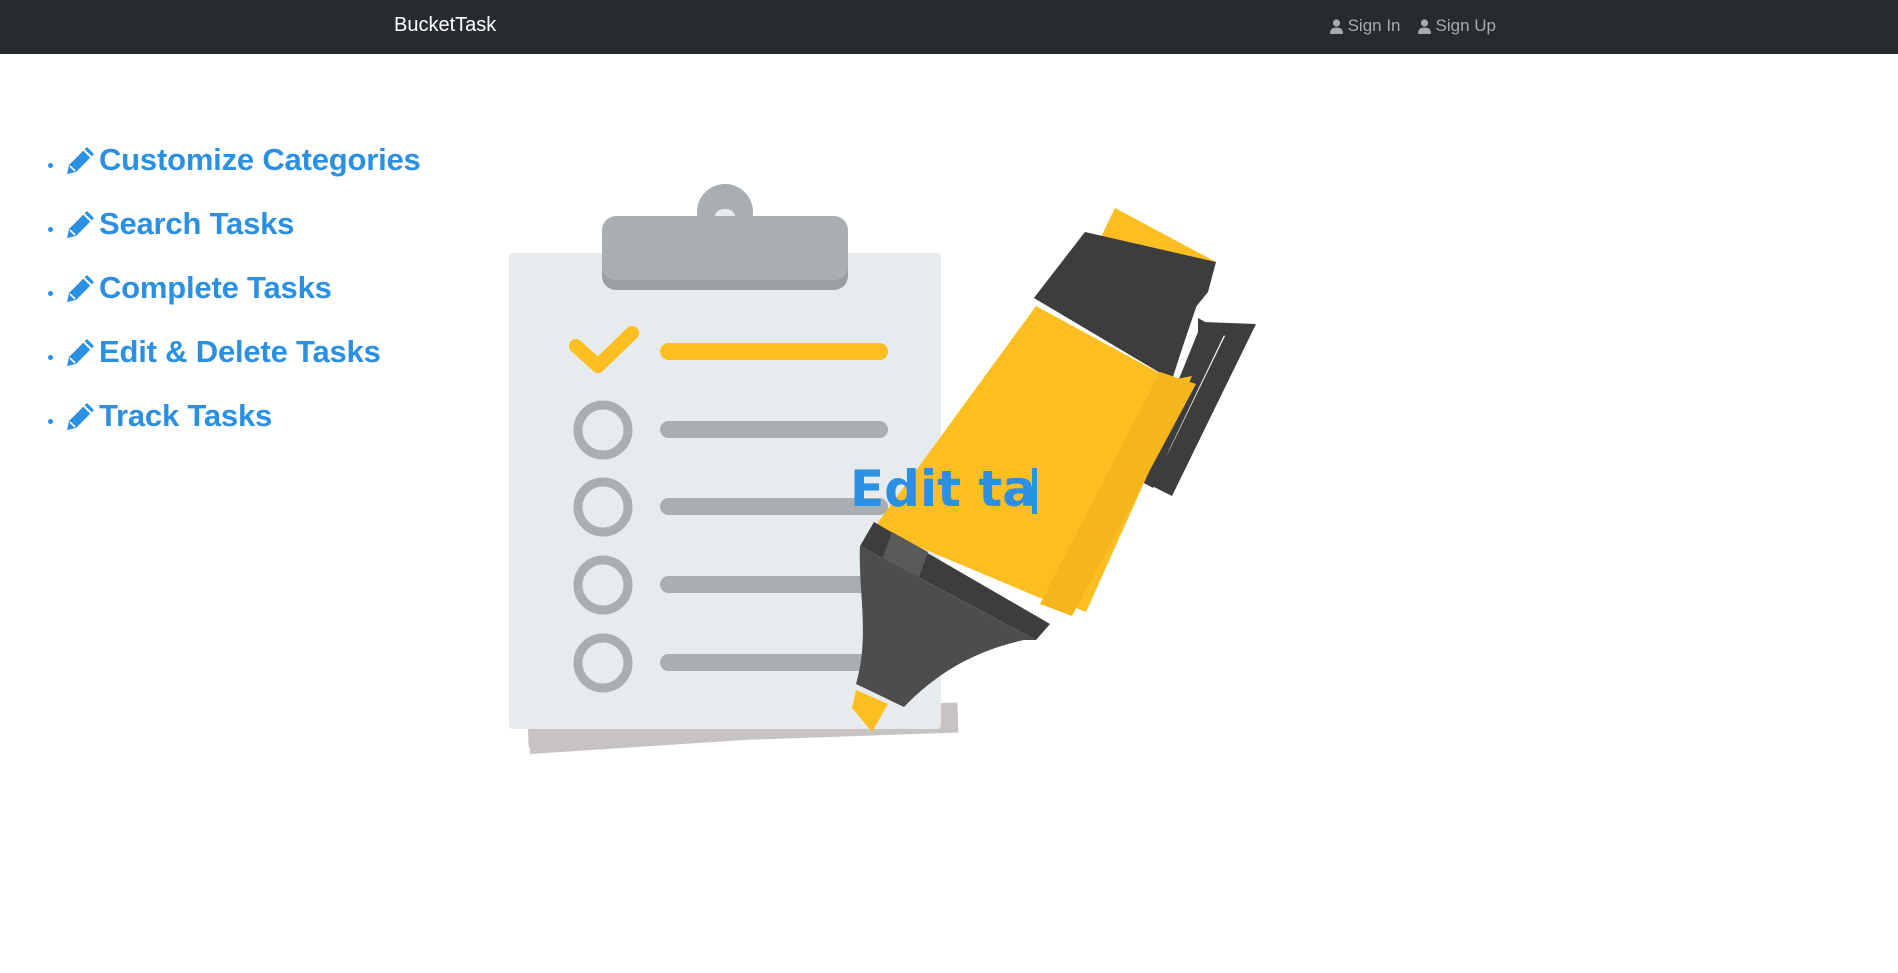 This screenshot has width=1898, height=973. I want to click on feature-item-search-tasks: Search Tasks, so click(234, 224).